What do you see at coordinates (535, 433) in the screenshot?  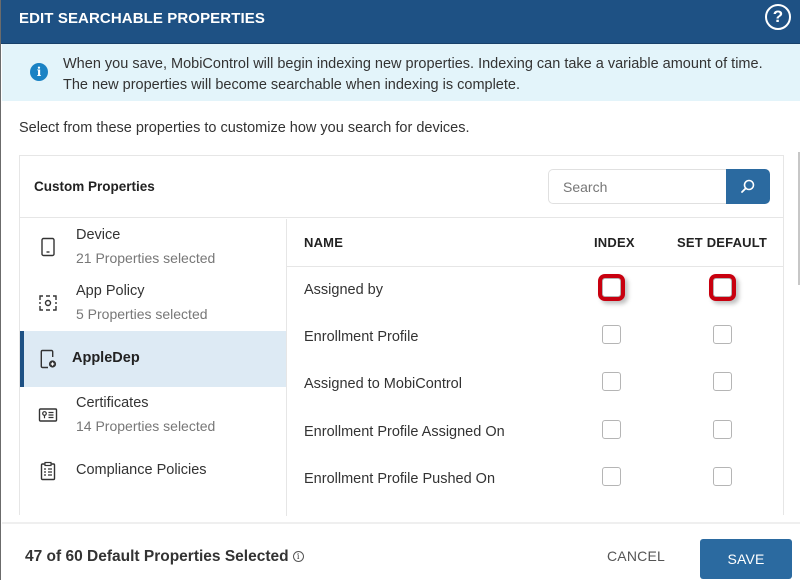 I see `table-row: Enrollment Profile Assigned On` at bounding box center [535, 433].